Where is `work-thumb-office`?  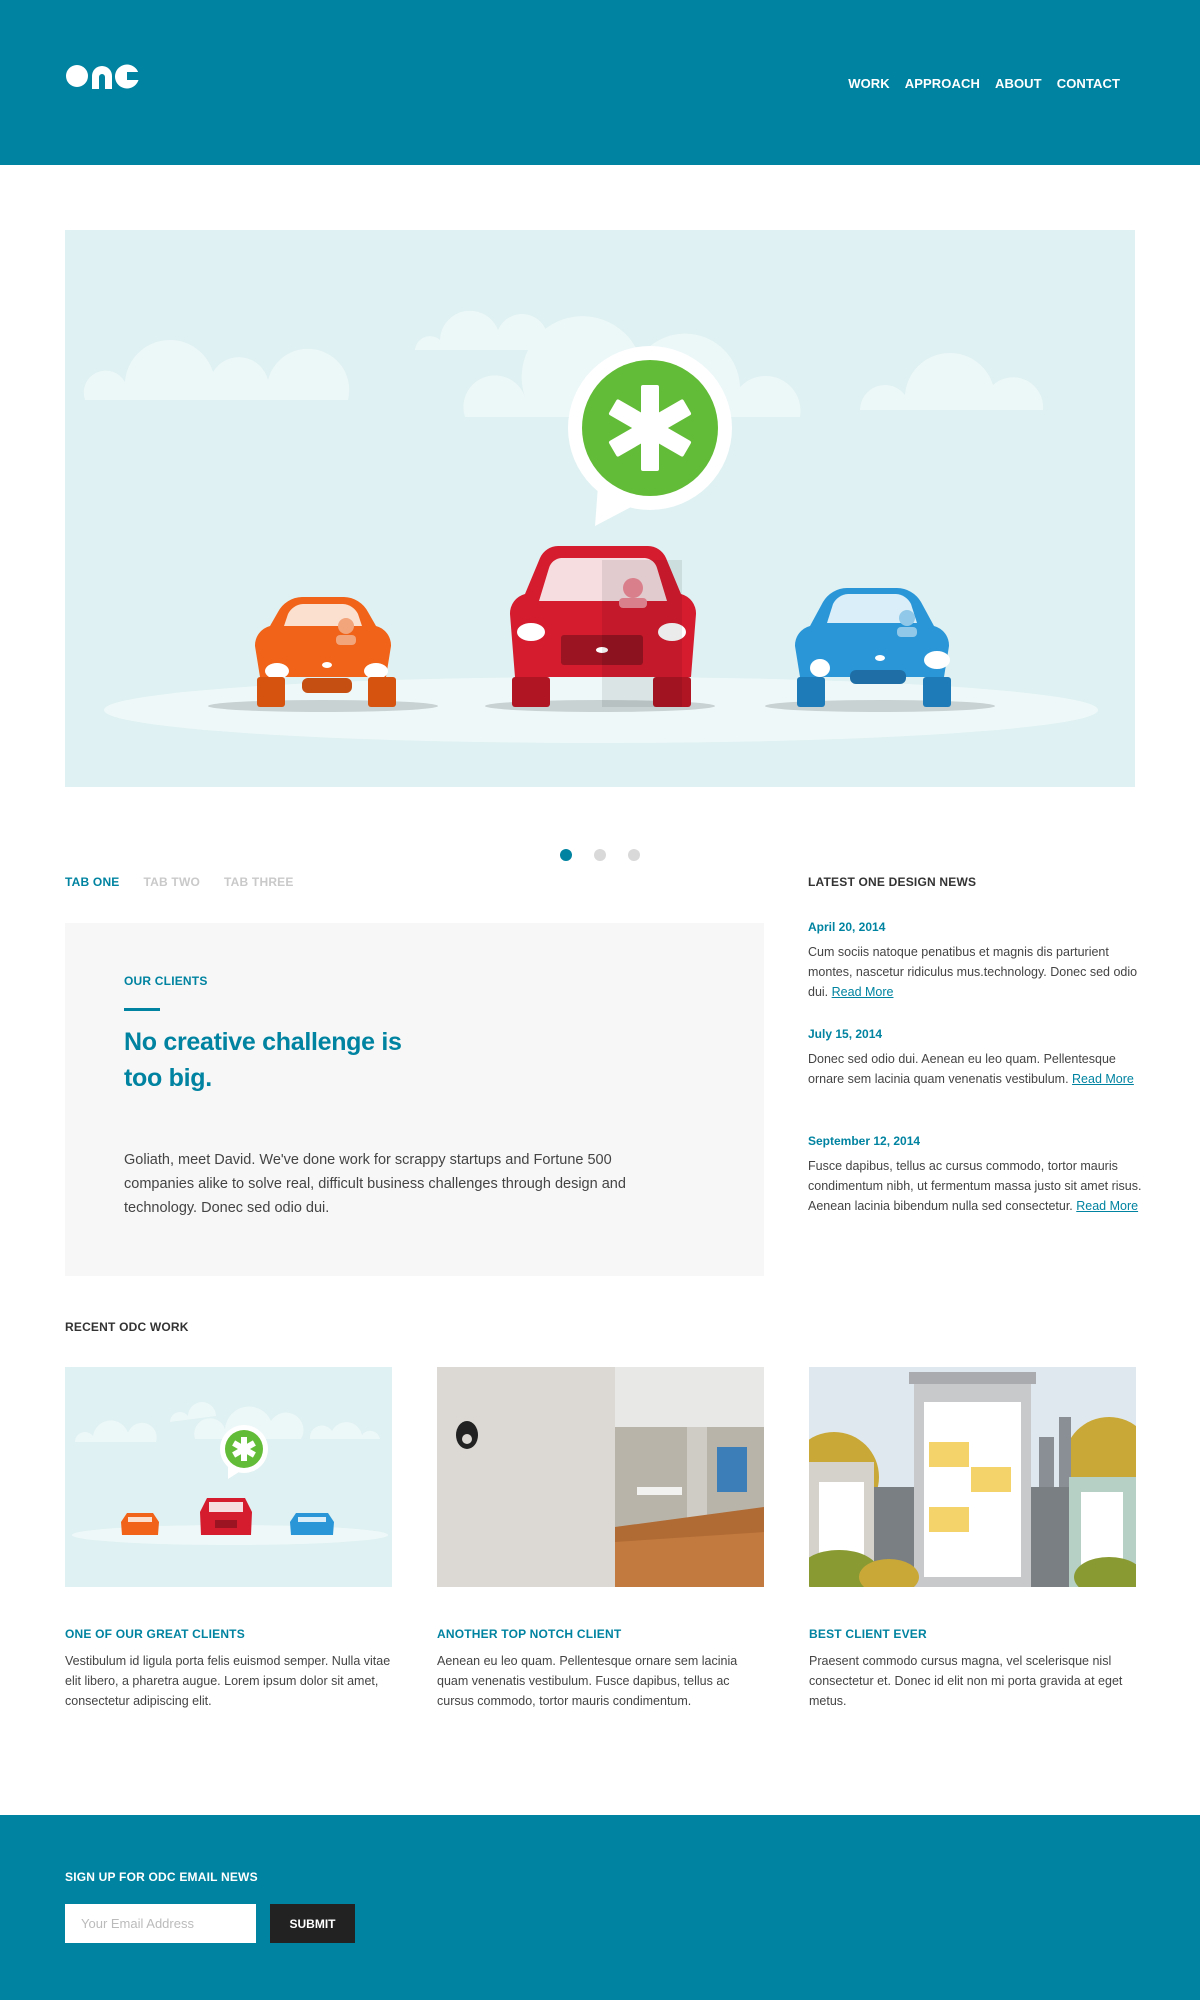
work-thumb-office is located at coordinates (600, 1477).